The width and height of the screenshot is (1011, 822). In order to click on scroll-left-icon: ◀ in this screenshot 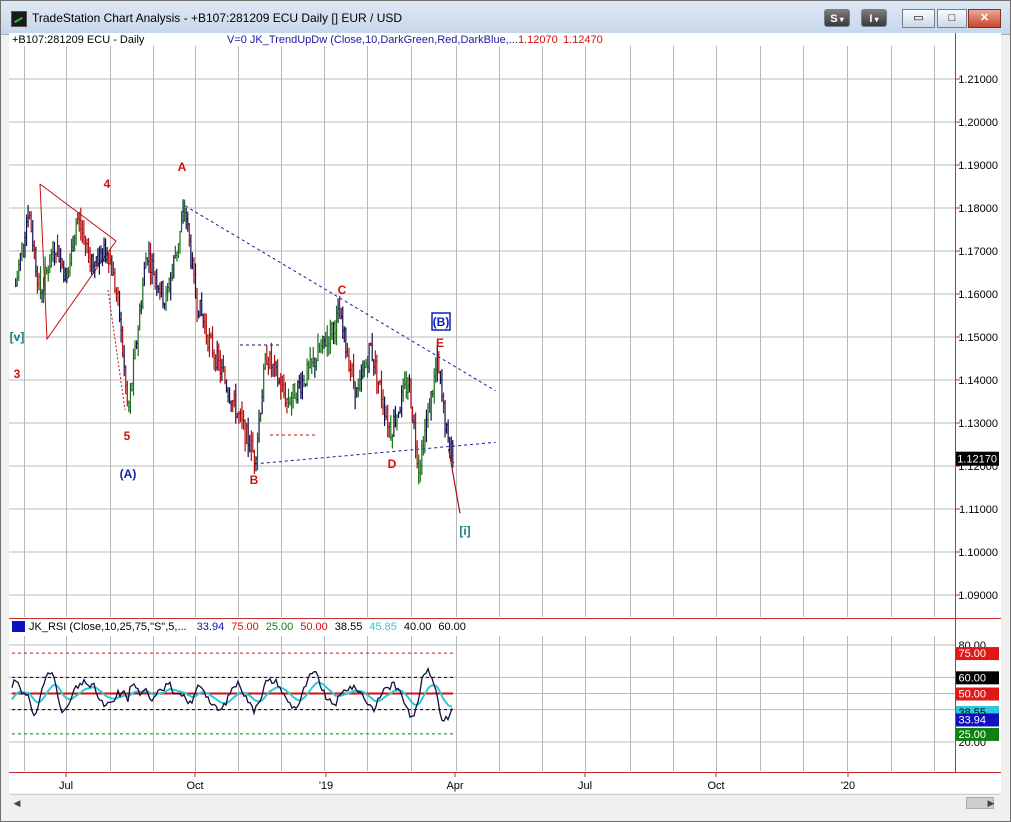, I will do `click(17, 803)`.